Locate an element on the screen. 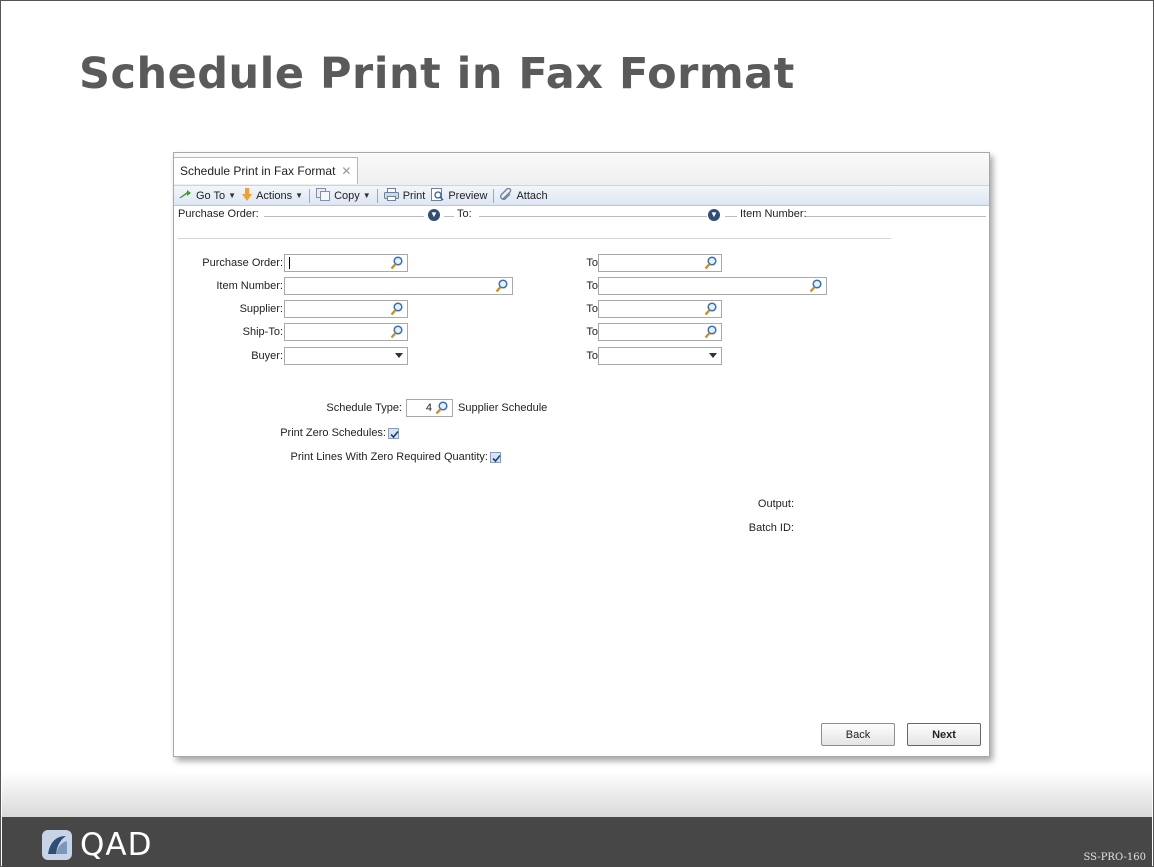 The width and height of the screenshot is (1154, 867). schedule-type-value: 4 is located at coordinates (428, 408).